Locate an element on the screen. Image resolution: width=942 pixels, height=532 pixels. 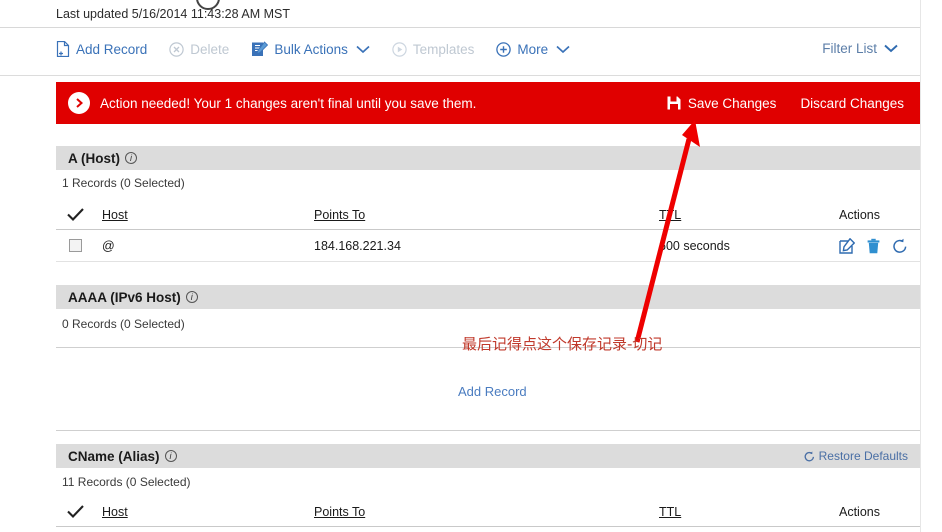
discard-changes-label: Discard Changes is located at coordinates (852, 103).